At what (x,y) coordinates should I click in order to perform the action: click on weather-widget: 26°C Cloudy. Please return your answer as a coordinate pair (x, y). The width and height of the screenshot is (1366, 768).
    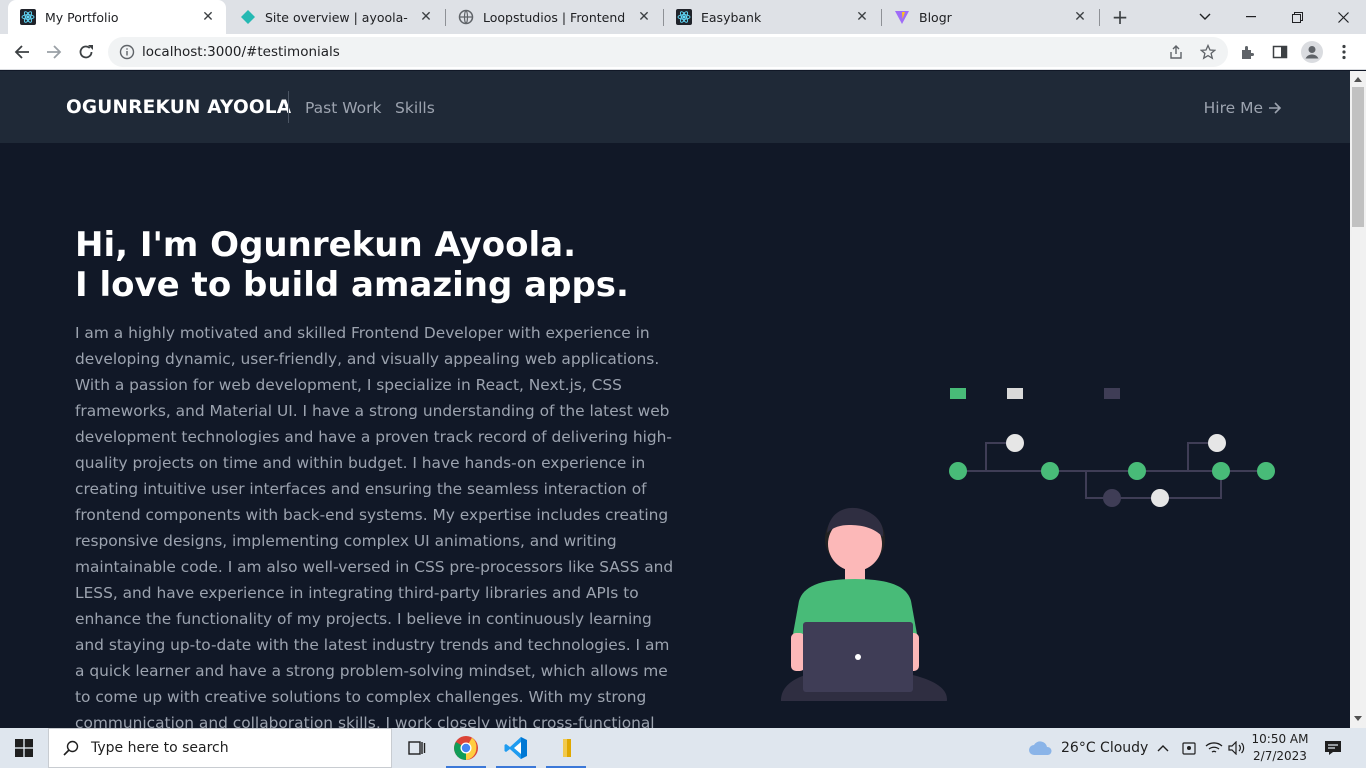
    Looking at the image, I should click on (1088, 748).